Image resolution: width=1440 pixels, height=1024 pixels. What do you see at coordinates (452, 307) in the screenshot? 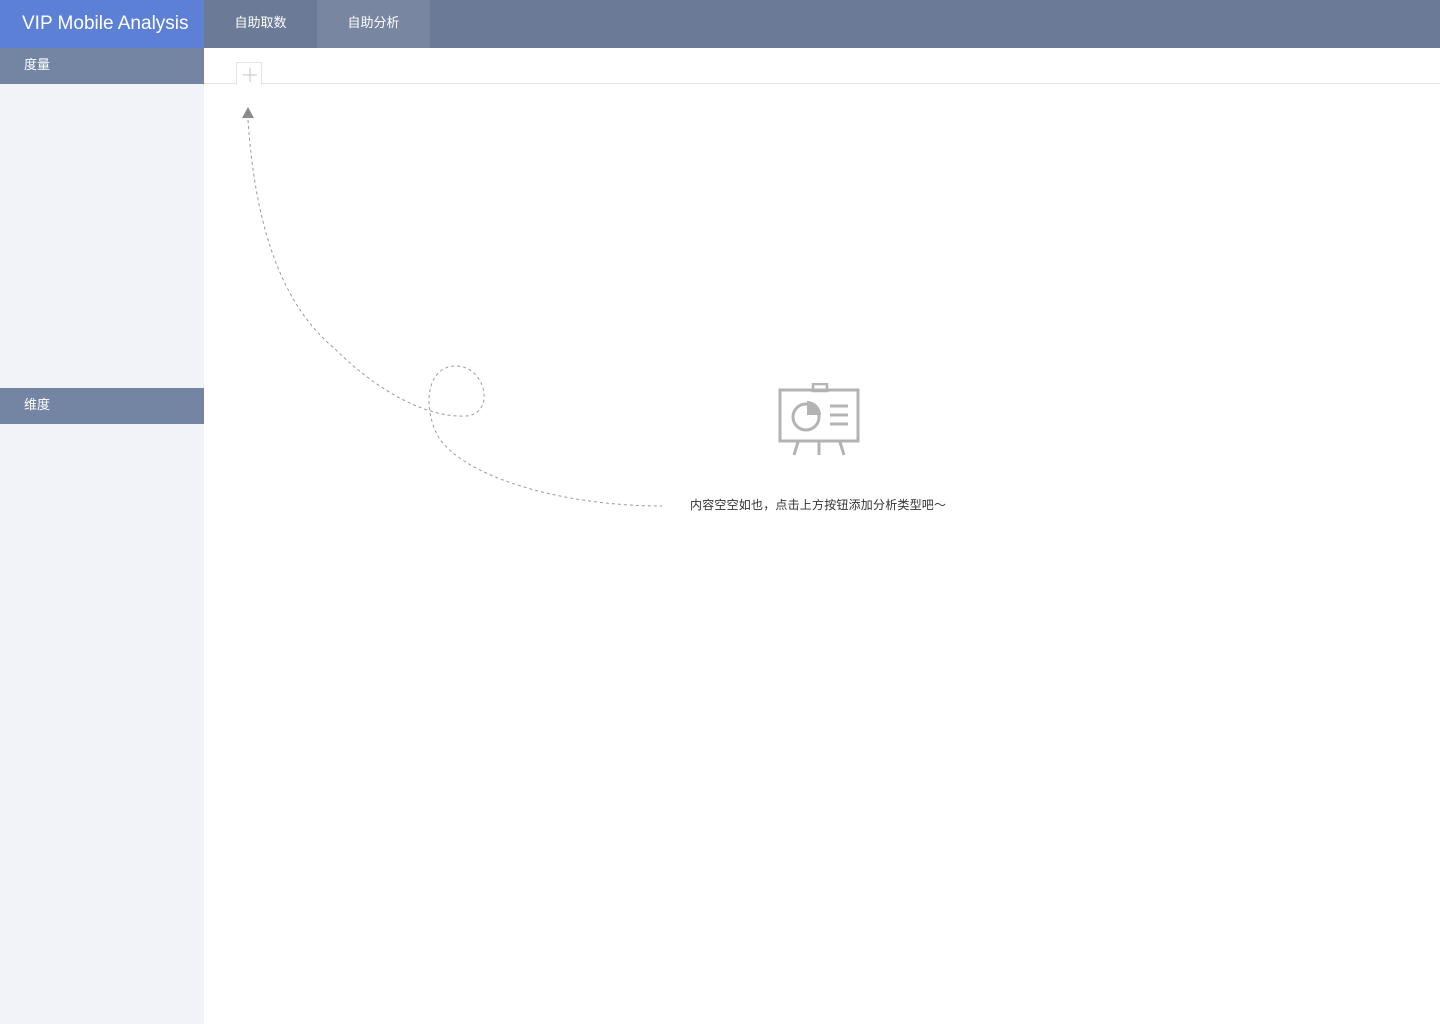
I see `guide-arrow-icon` at bounding box center [452, 307].